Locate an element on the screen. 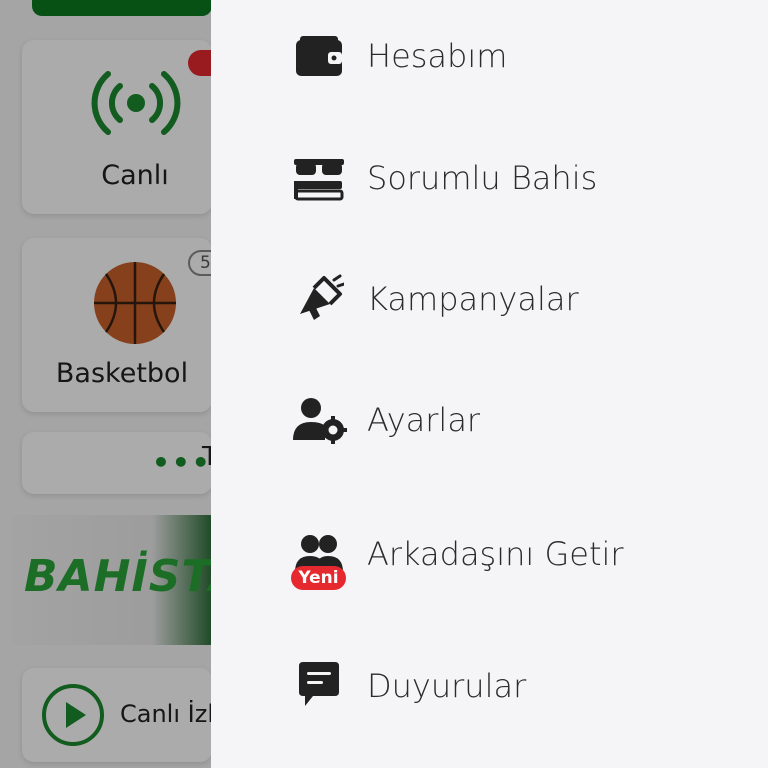 This screenshot has width=768, height=768. menu-item-campaigns: Kampanyalar is located at coordinates (489, 300).